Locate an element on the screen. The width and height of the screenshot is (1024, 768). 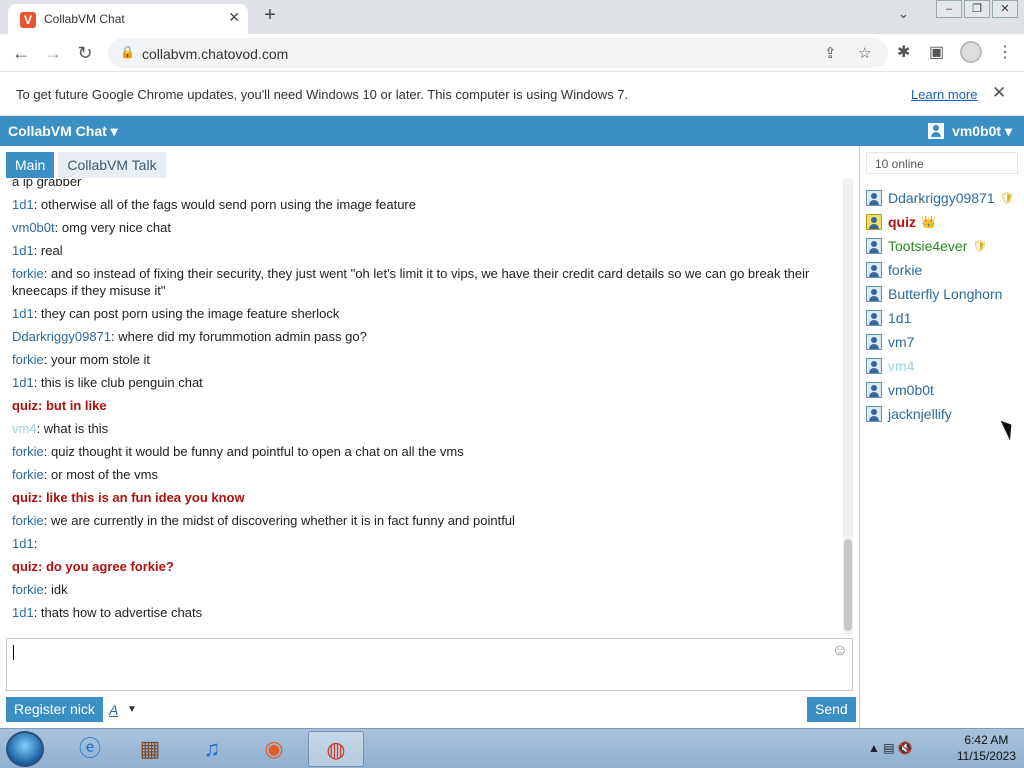
extensions-puzzle-icon: ✱ is located at coordinates (903, 52).